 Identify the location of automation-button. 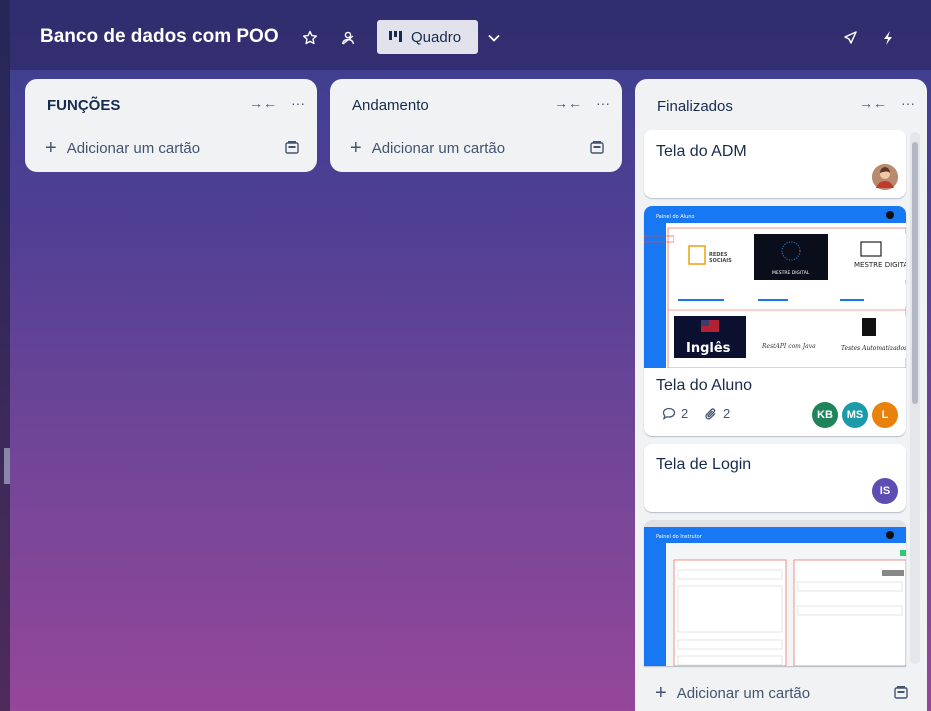
(888, 38).